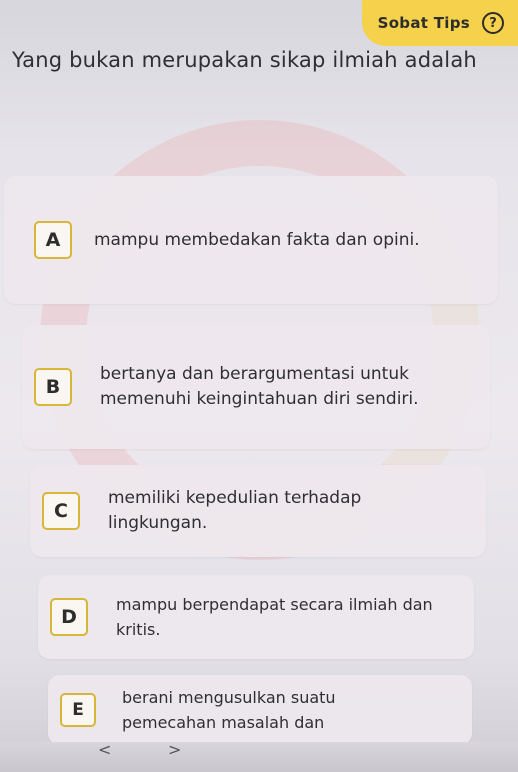 Image resolution: width=518 pixels, height=772 pixels. What do you see at coordinates (53, 387) in the screenshot?
I see `option-b-letter: B` at bounding box center [53, 387].